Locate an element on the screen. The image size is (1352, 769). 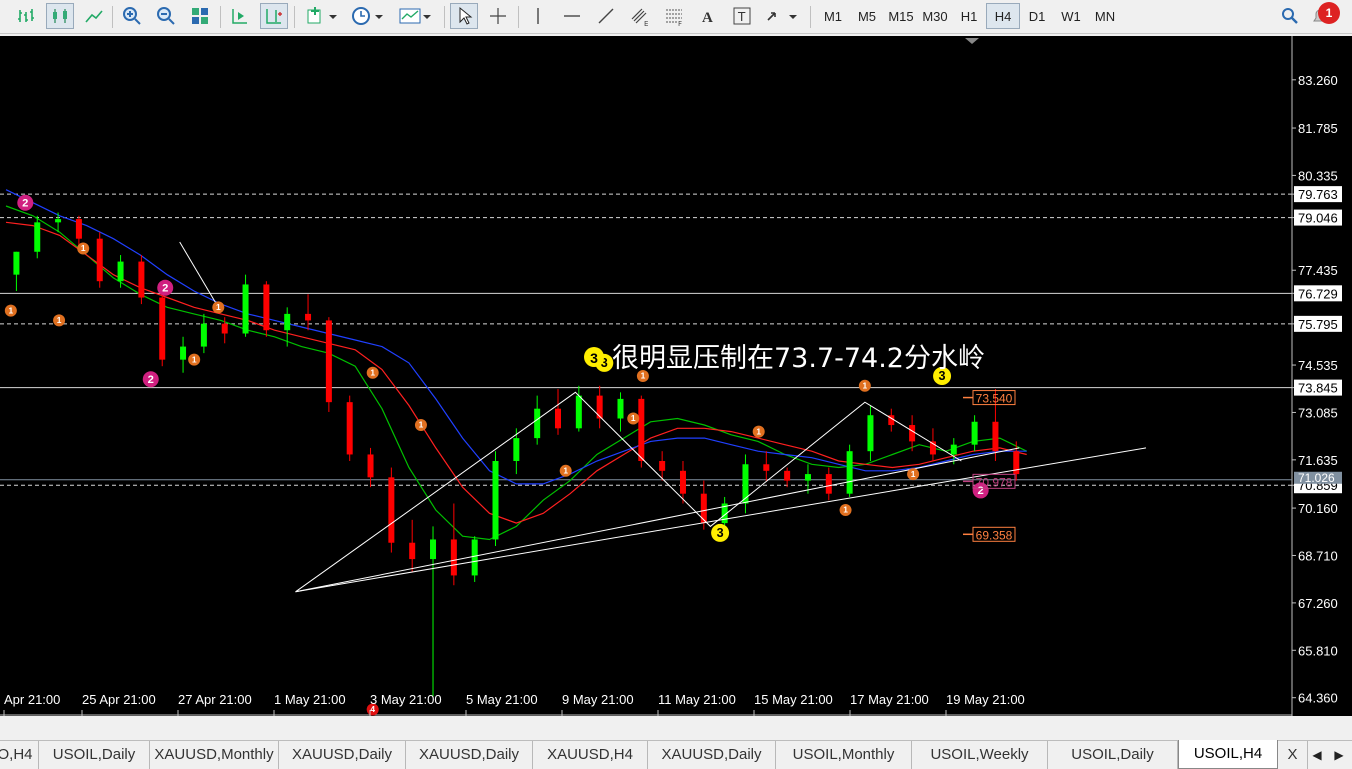
timeframe-m5: M5 is located at coordinates (867, 16).